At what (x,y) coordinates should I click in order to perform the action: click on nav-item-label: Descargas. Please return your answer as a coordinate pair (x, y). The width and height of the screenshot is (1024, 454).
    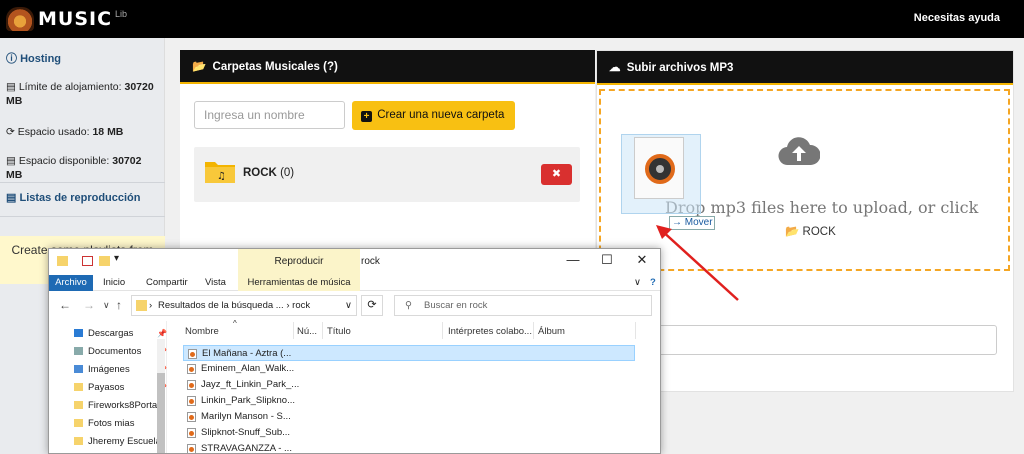
    Looking at the image, I should click on (111, 333).